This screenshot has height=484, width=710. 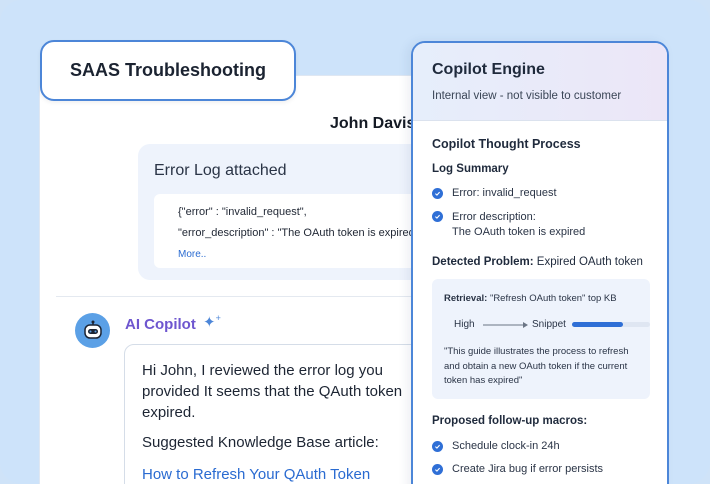 I want to click on bot-avatar-icon, so click(x=92, y=330).